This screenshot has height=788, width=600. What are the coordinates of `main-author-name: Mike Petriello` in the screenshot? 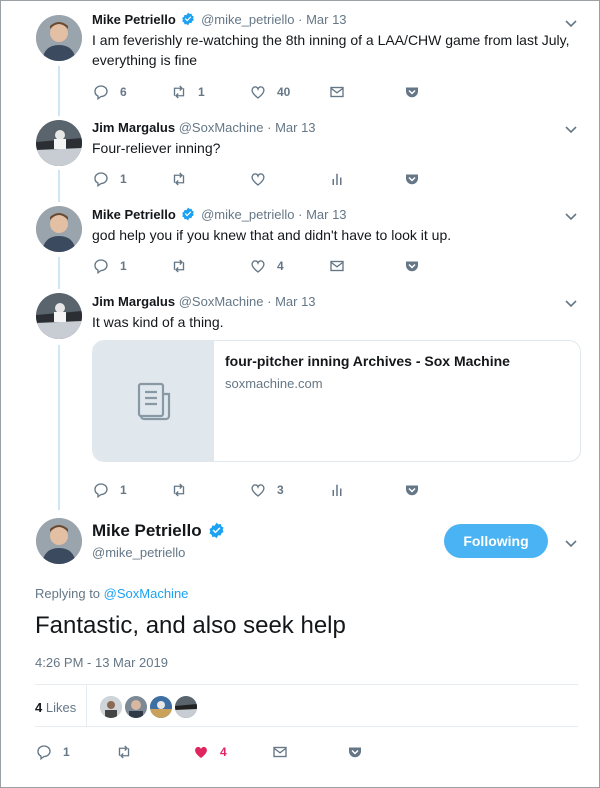 It's located at (147, 530).